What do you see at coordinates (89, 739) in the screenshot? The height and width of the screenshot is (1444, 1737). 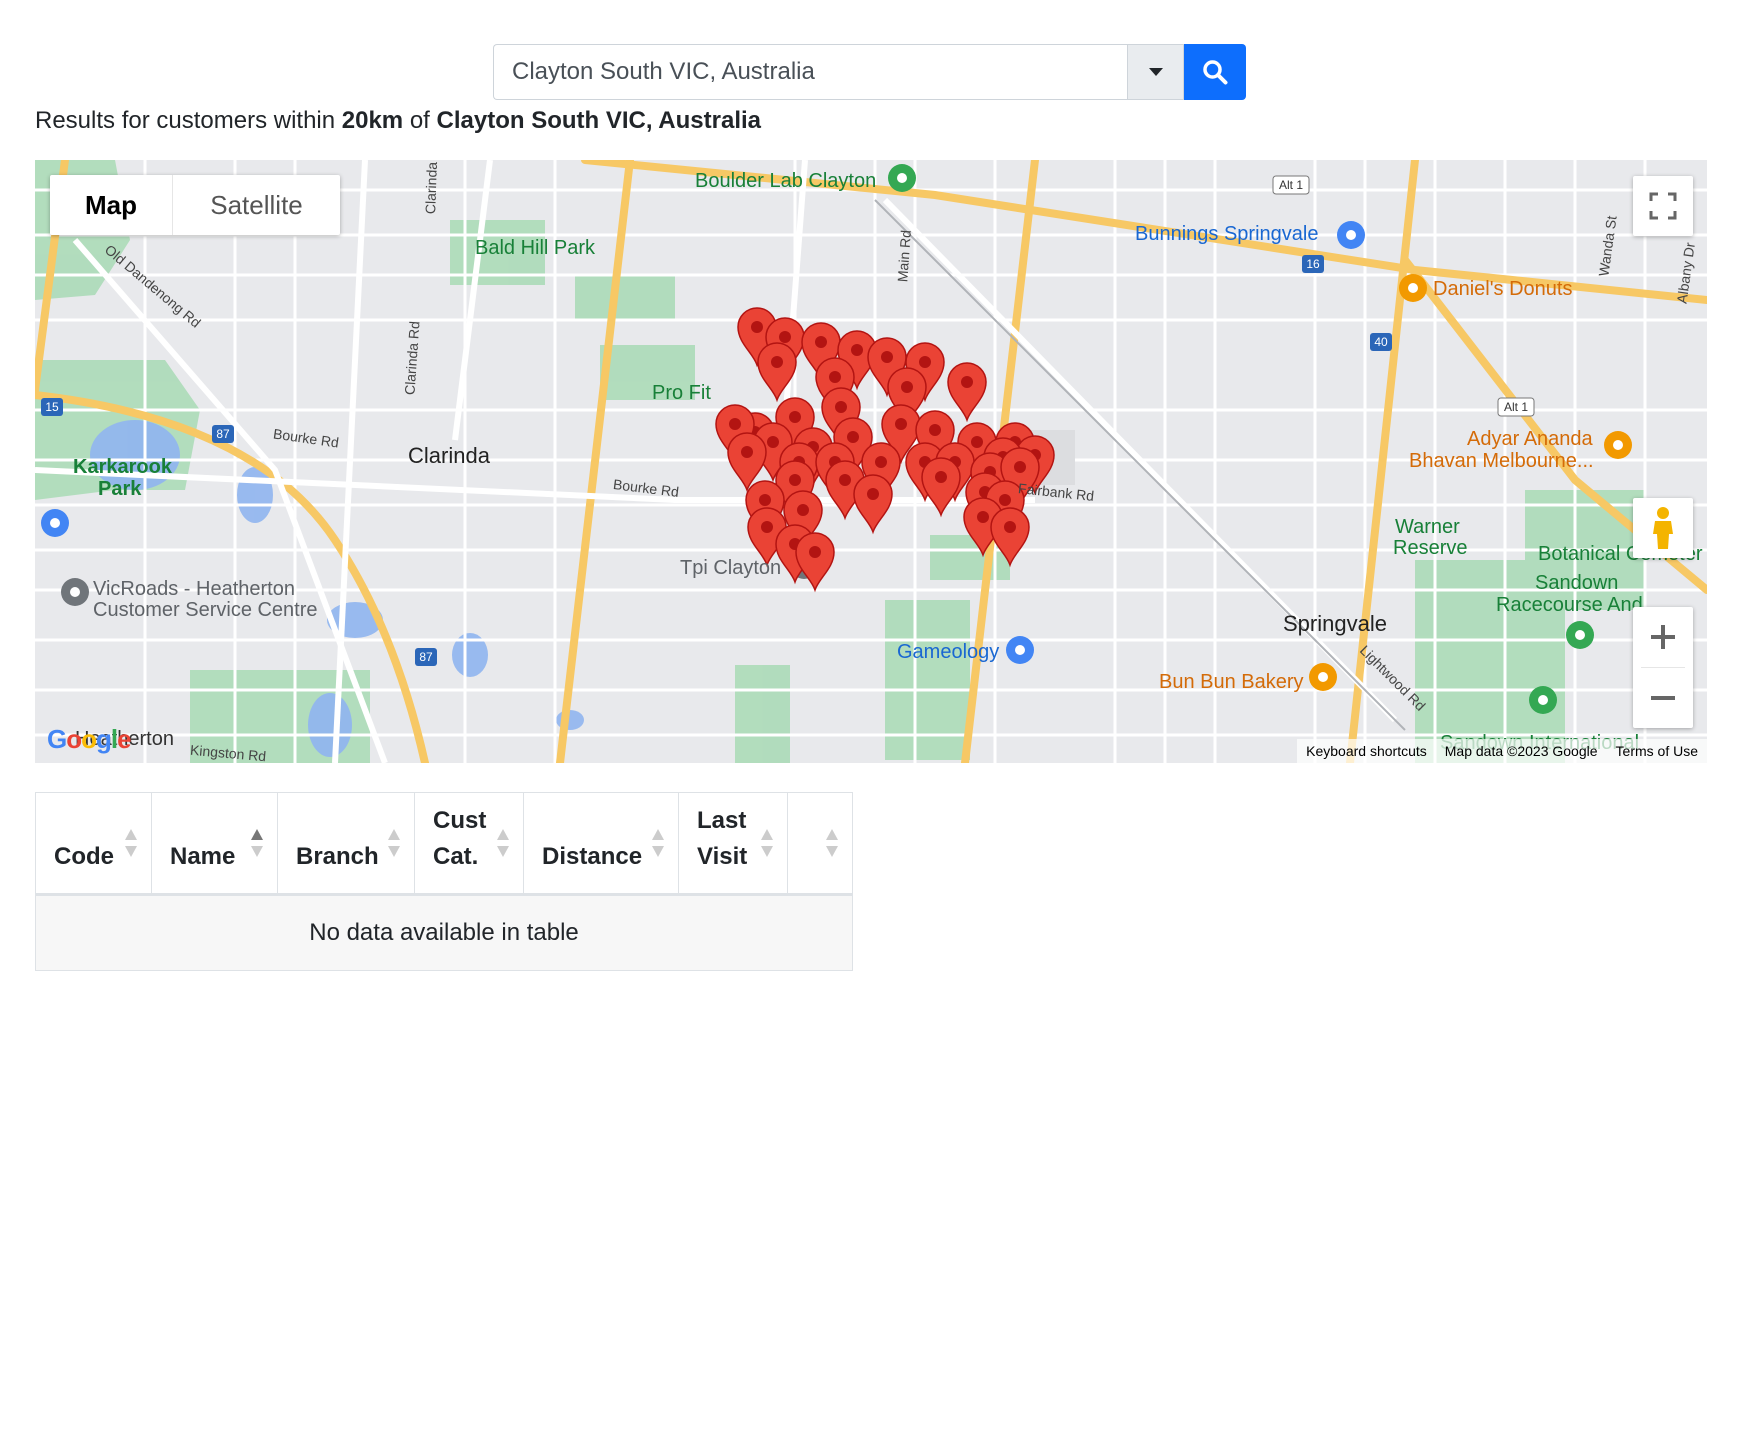 I see `google-logo: Google` at bounding box center [89, 739].